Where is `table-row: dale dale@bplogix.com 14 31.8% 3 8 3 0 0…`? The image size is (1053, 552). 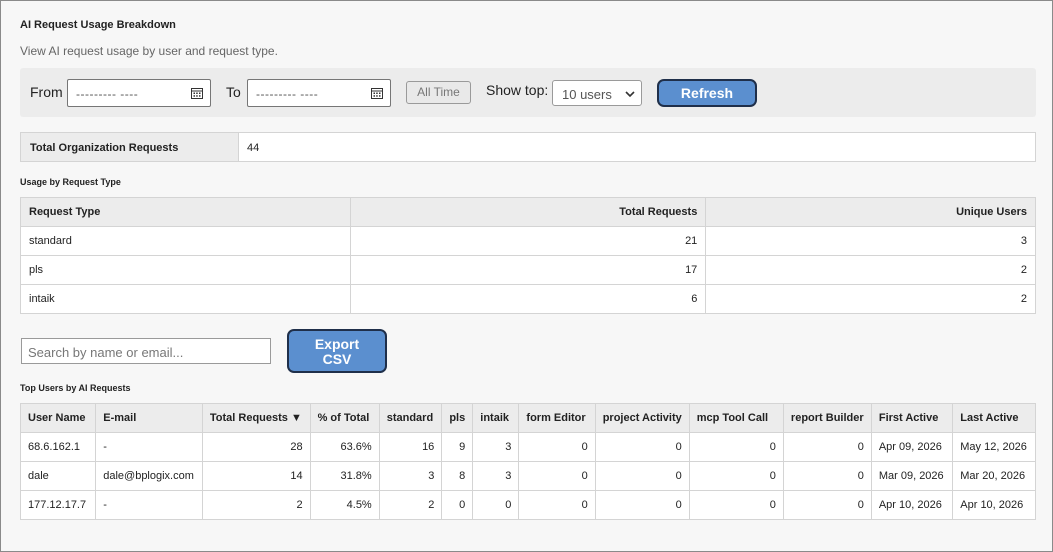 table-row: dale dale@bplogix.com 14 31.8% 3 8 3 0 0… is located at coordinates (527, 476).